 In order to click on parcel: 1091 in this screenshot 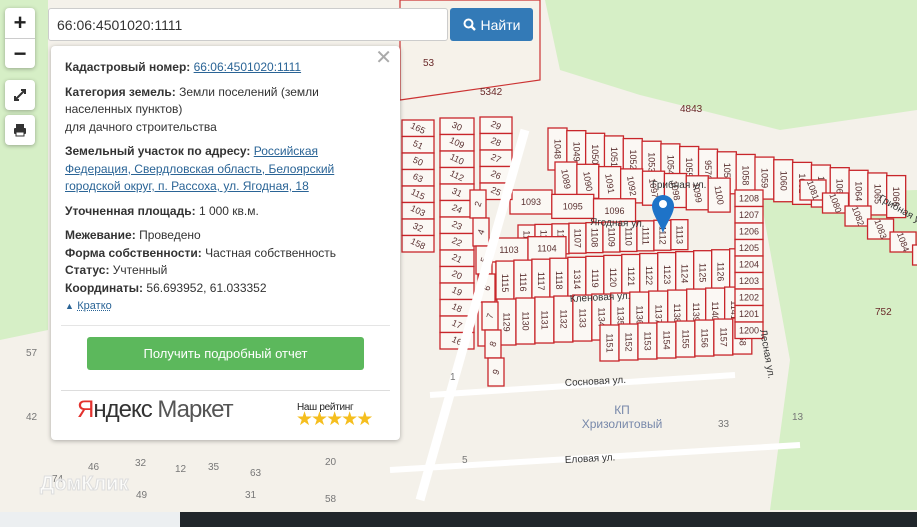, I will do `click(610, 183)`.